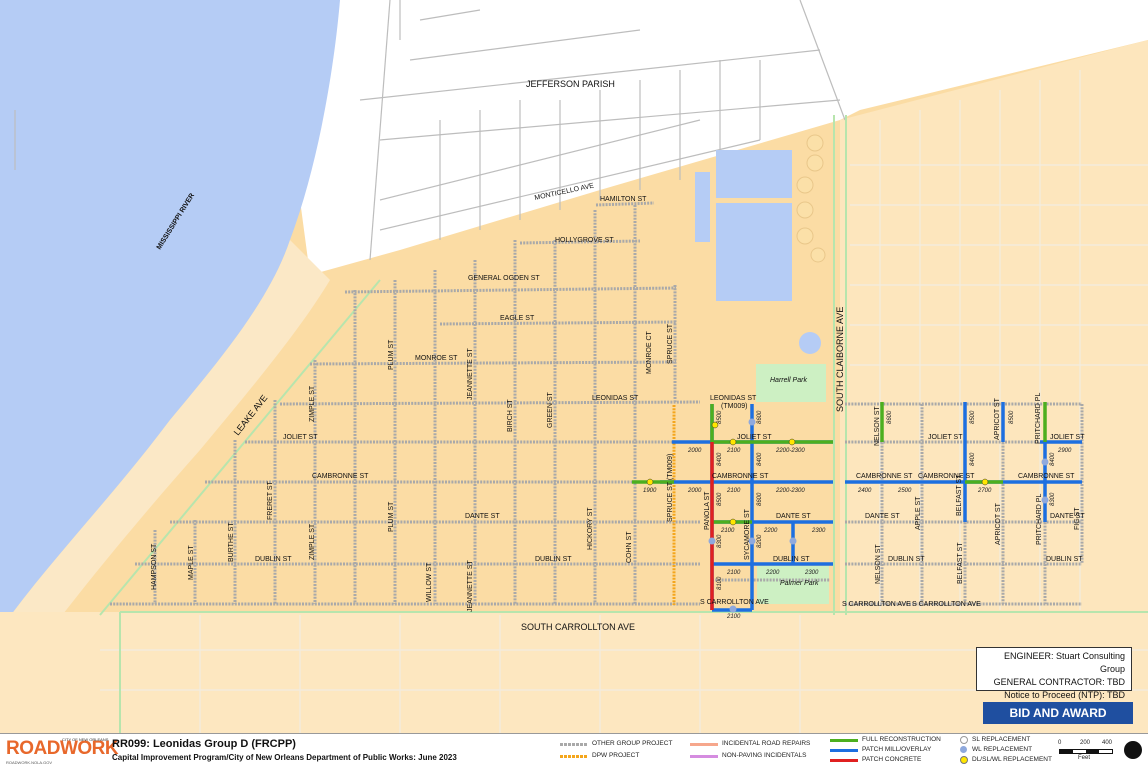 The height and width of the screenshot is (768, 1148). I want to click on birch-label: BIRCH ST, so click(510, 415).